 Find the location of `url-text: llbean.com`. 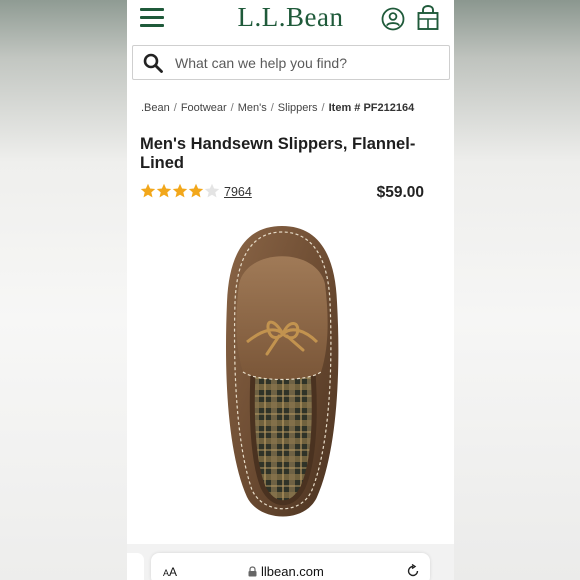

url-text: llbean.com is located at coordinates (292, 571).